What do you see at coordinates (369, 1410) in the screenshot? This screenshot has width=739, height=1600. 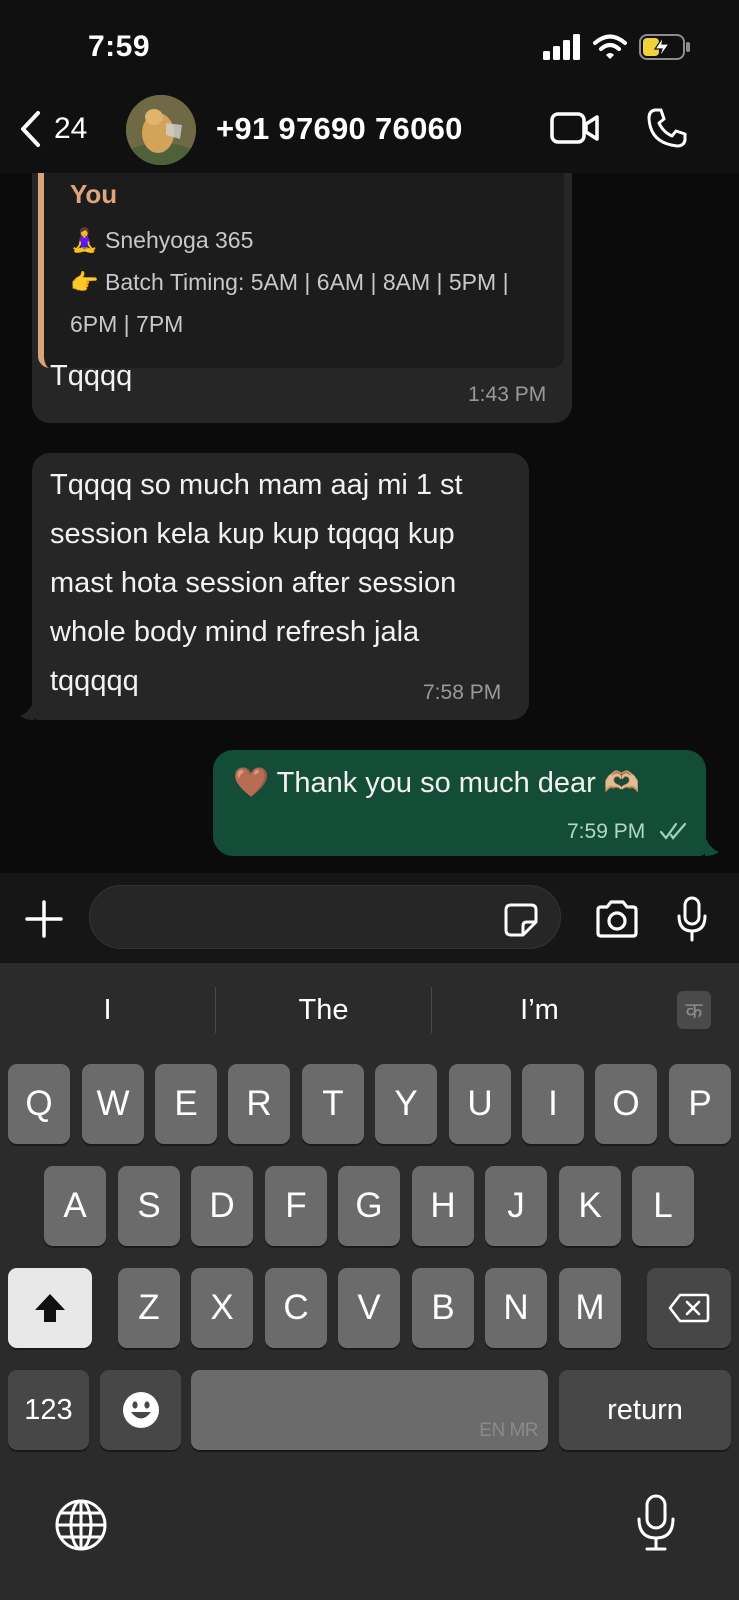 I see `space-key: EN MR` at bounding box center [369, 1410].